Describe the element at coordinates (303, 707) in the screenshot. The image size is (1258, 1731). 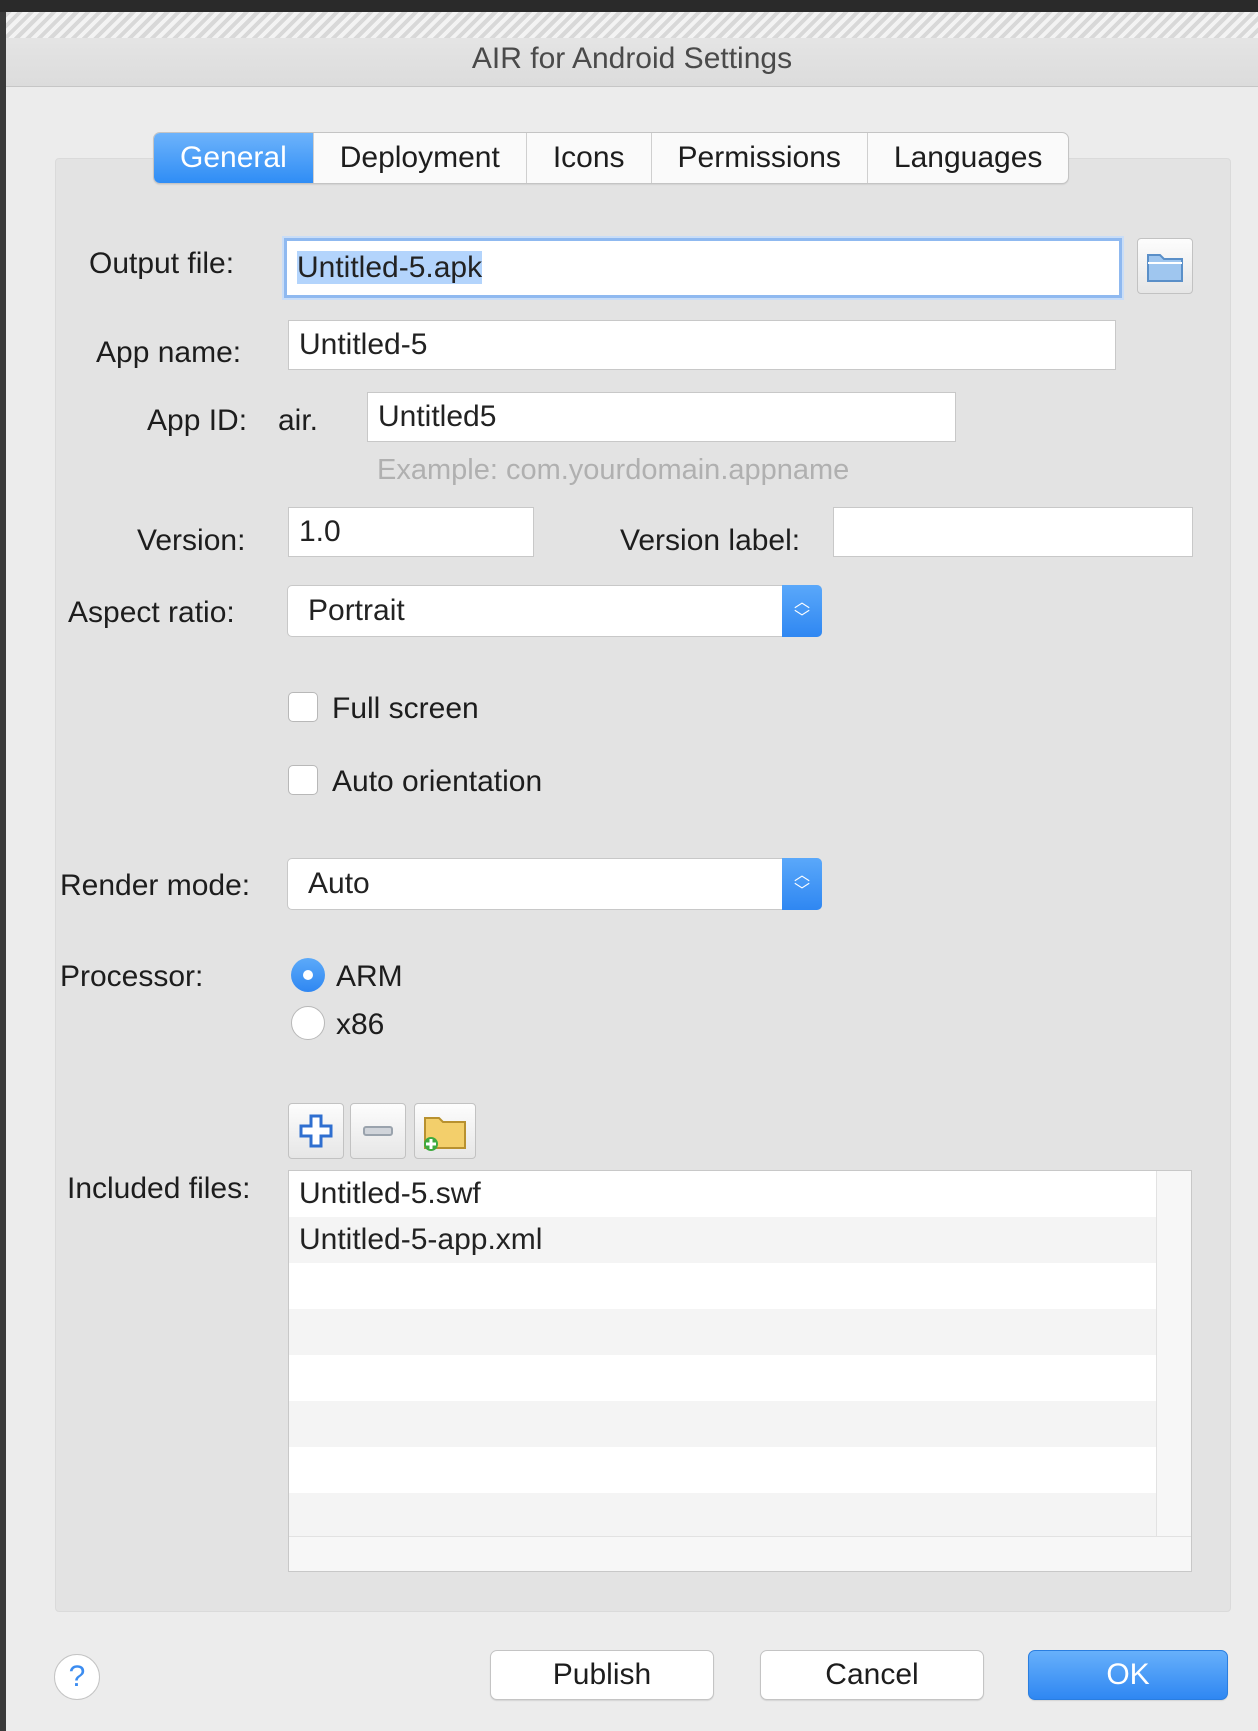
I see `full-screen-checkbox` at that location.